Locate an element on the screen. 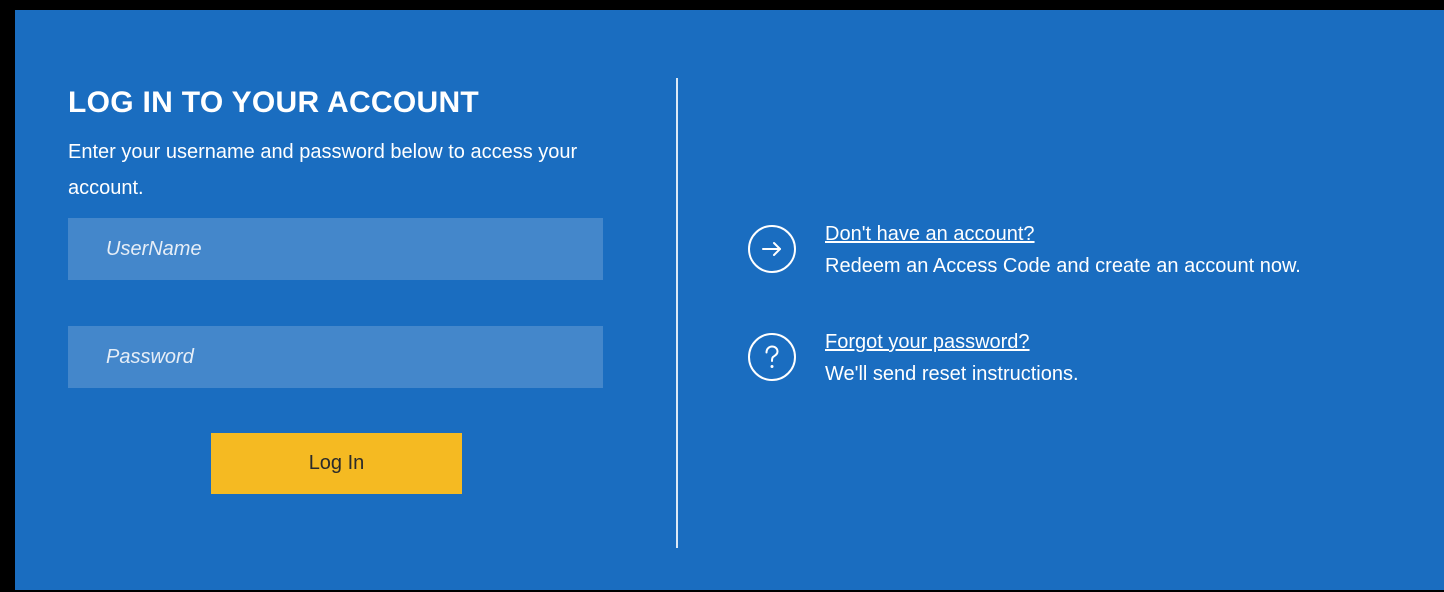  login-button: Log In is located at coordinates (336, 463).